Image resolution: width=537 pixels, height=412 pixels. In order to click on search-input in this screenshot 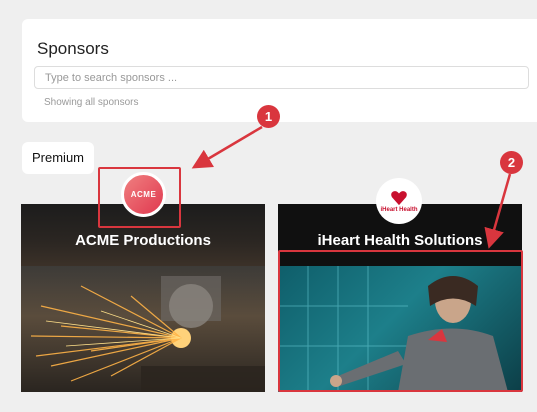, I will do `click(281, 77)`.